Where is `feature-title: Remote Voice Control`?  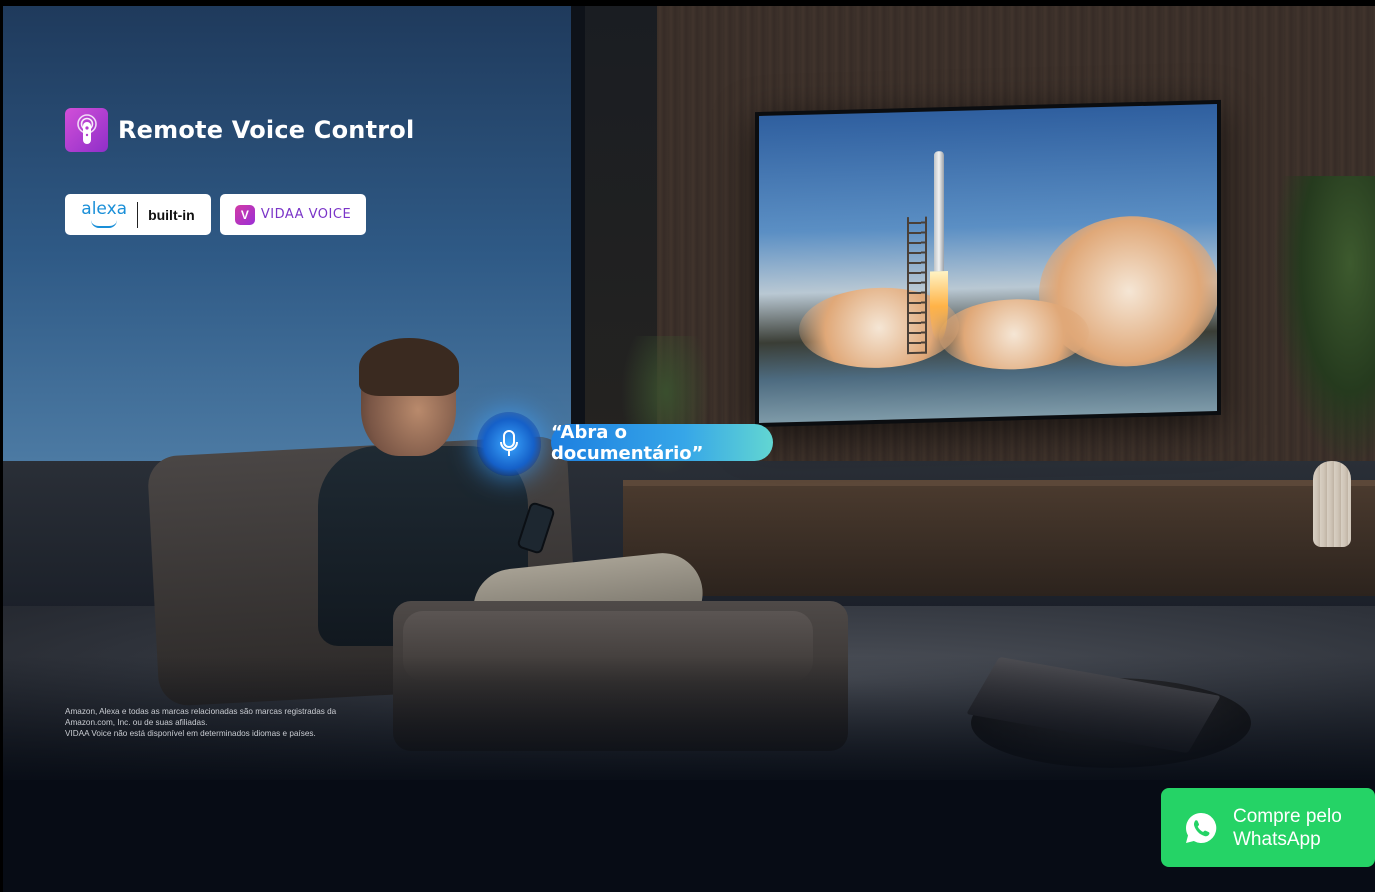 feature-title: Remote Voice Control is located at coordinates (266, 130).